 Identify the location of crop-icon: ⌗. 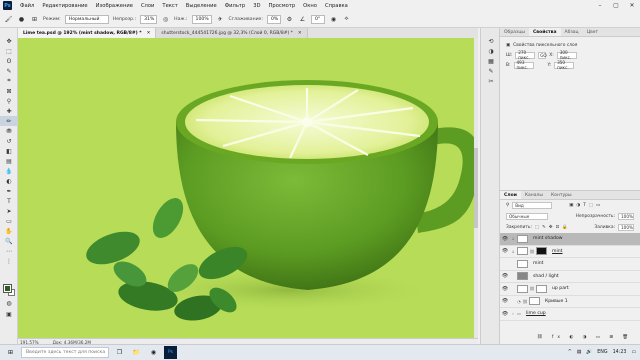
(9, 81).